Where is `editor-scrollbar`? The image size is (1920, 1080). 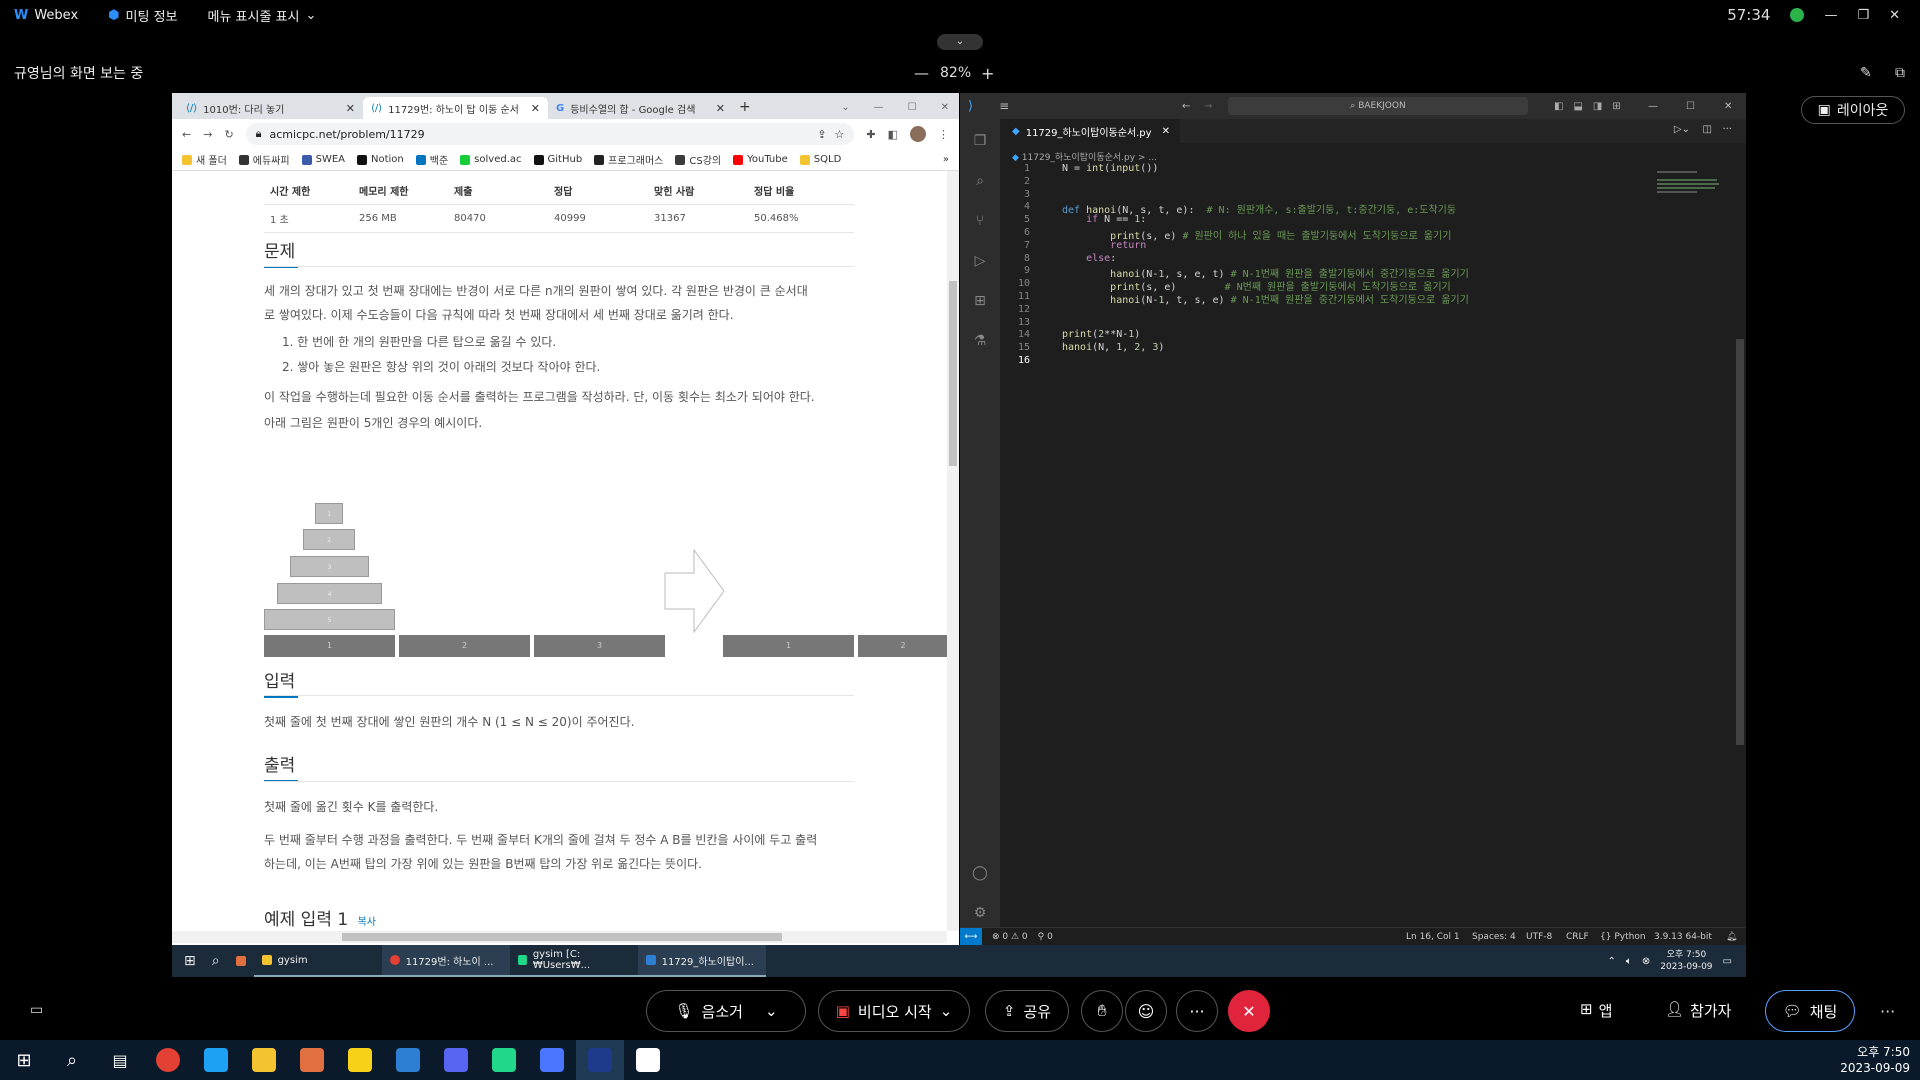 editor-scrollbar is located at coordinates (1740, 542).